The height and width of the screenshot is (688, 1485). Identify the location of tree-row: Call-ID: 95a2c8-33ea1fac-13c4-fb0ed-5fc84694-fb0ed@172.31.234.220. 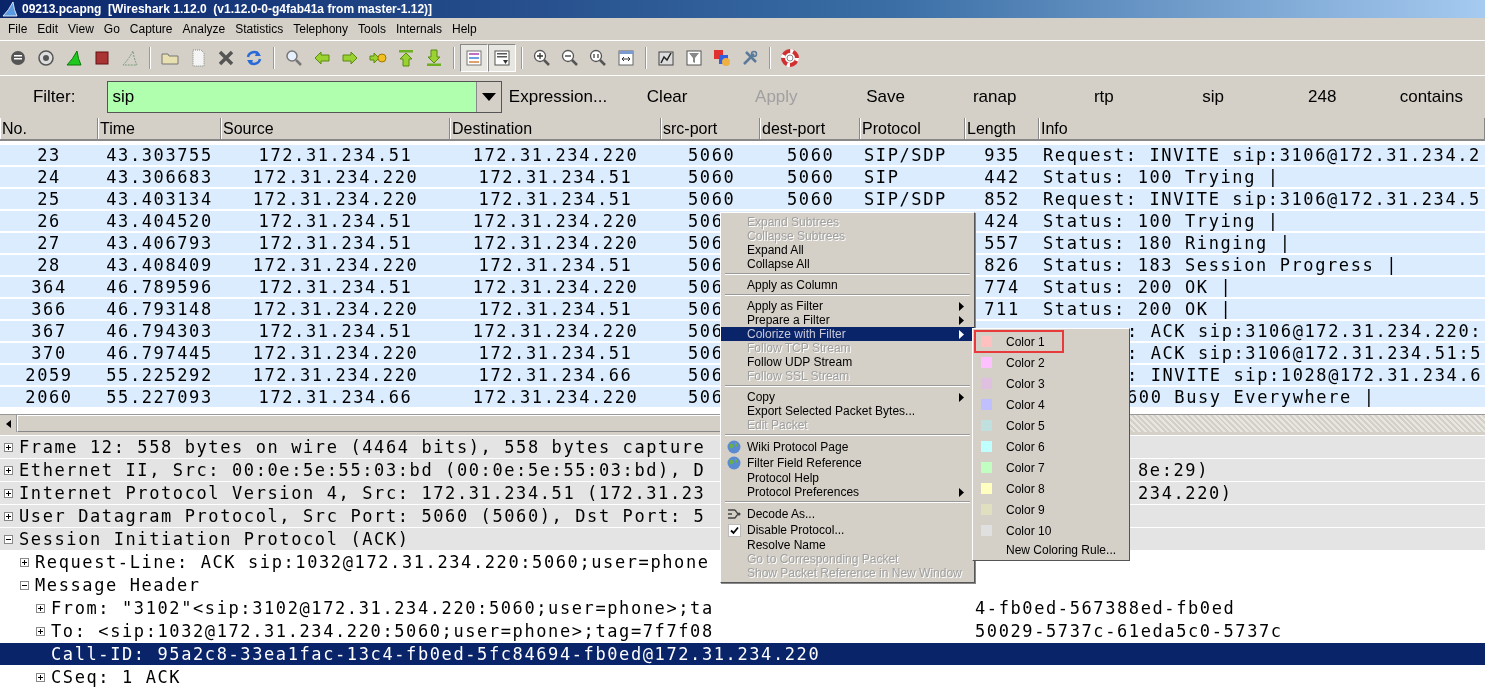
(742, 654).